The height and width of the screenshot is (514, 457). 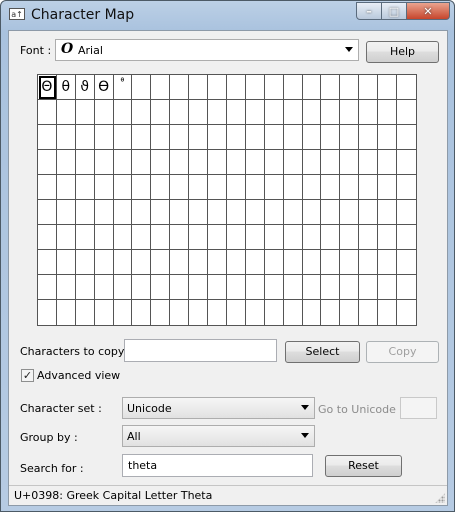 I want to click on minimize-button: –, so click(x=369, y=11).